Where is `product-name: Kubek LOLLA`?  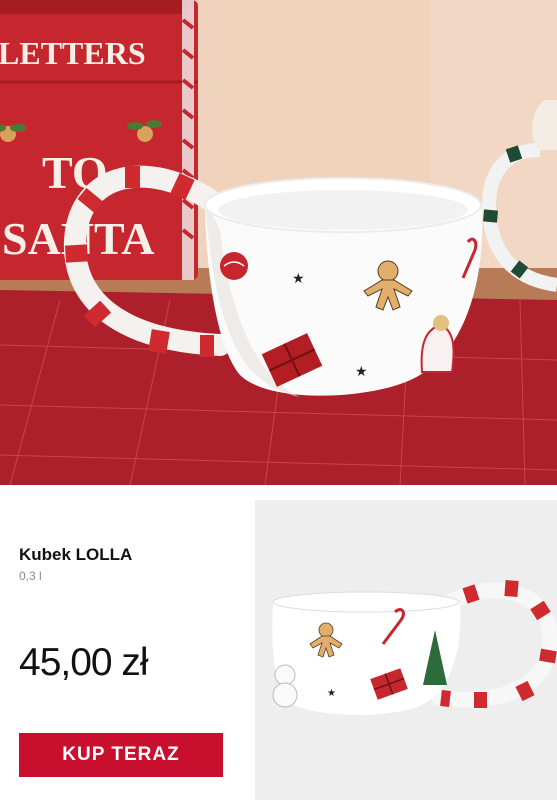 product-name: Kubek LOLLA is located at coordinates (75, 555).